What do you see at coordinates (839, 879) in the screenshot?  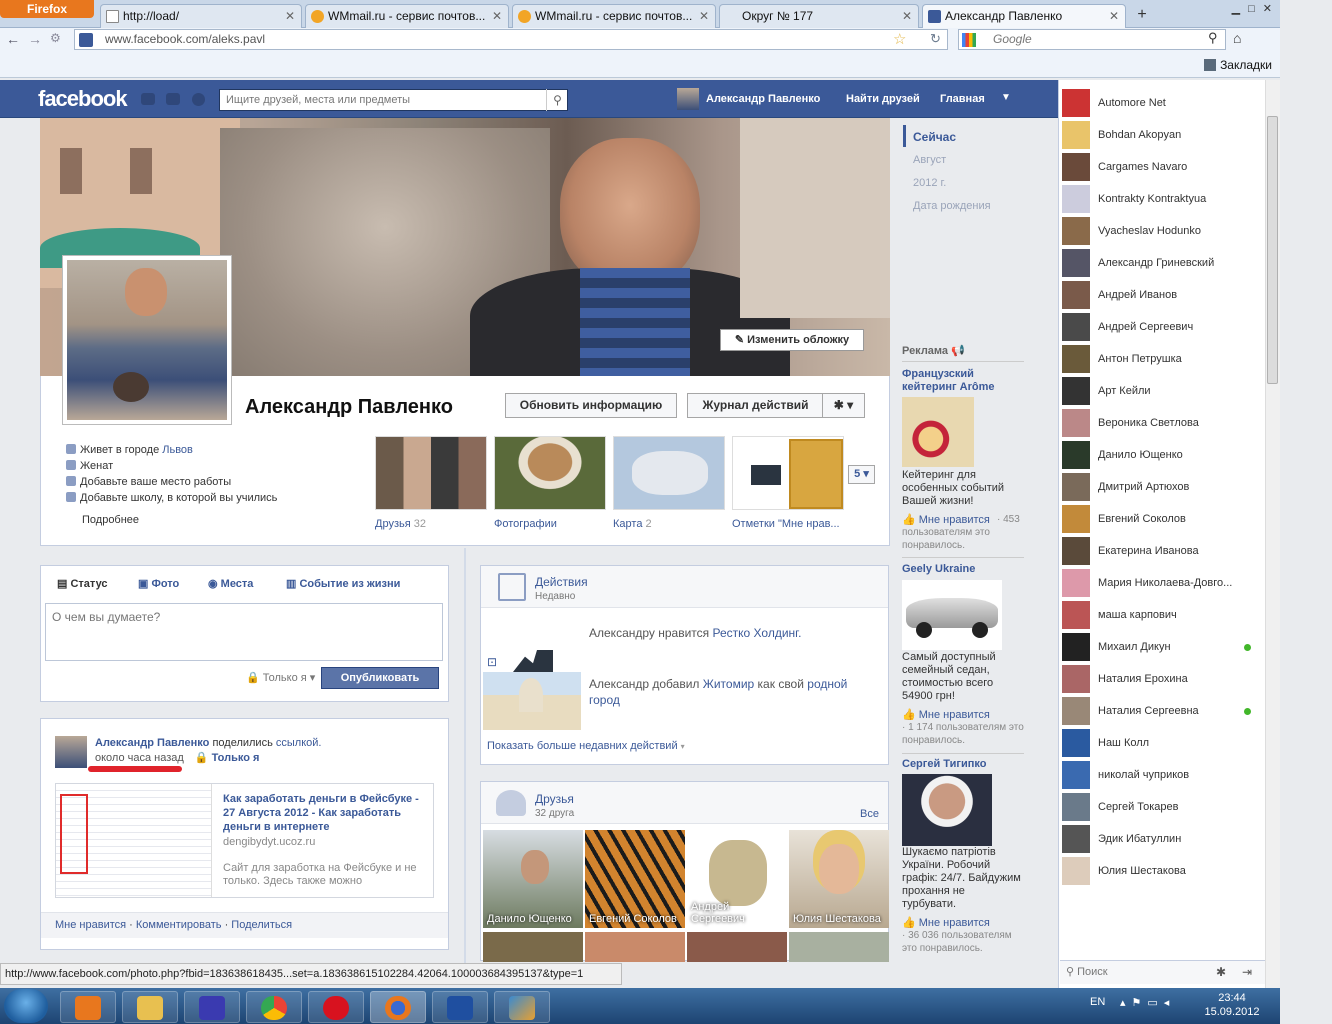 I see `friend-tile: Юлия Шестакова` at bounding box center [839, 879].